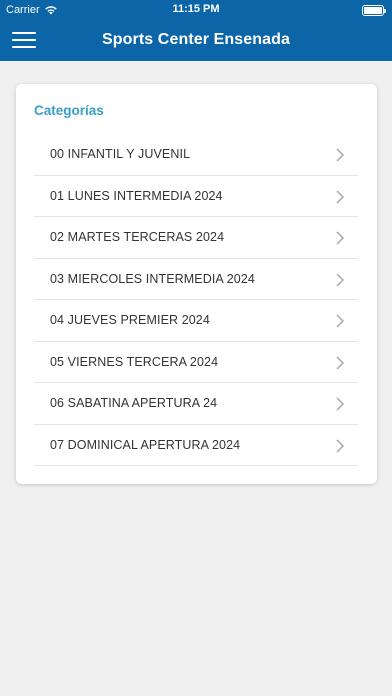 The width and height of the screenshot is (392, 696). Describe the element at coordinates (145, 444) in the screenshot. I see `list-item-label: 07 DOMINICAL APERTURA 2024` at that location.